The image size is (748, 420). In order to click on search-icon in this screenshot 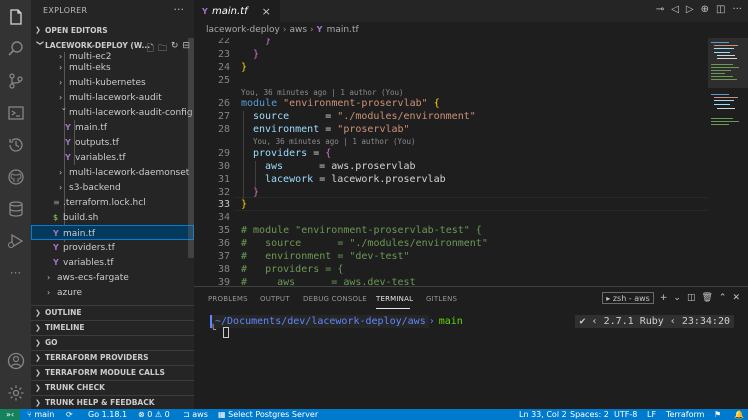, I will do `click(15, 49)`.